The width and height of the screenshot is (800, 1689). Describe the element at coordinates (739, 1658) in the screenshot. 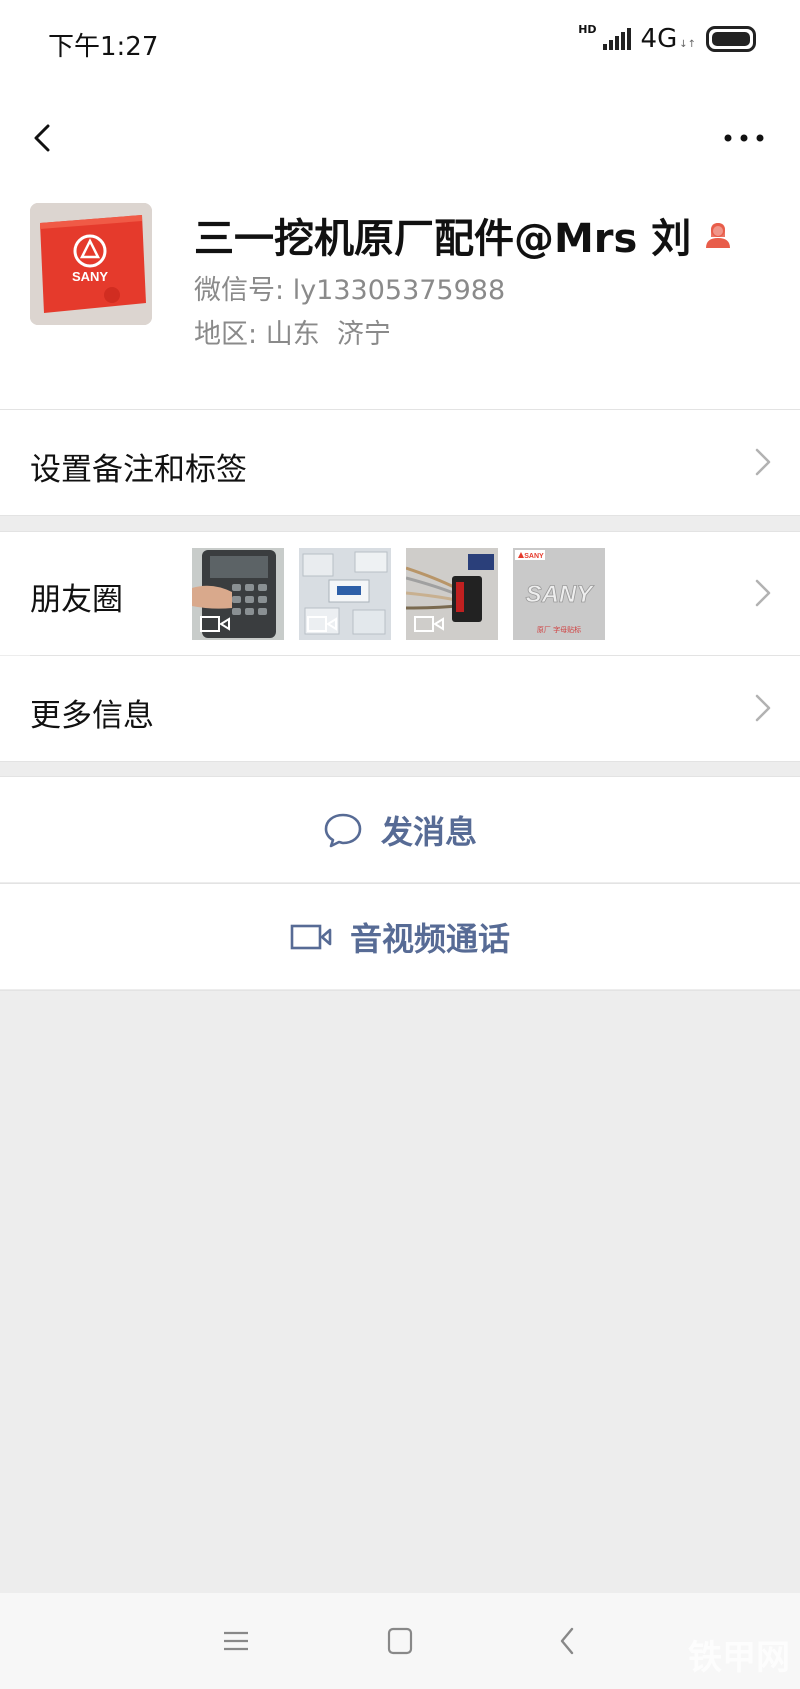

I see `watermark: 铁甲网` at that location.